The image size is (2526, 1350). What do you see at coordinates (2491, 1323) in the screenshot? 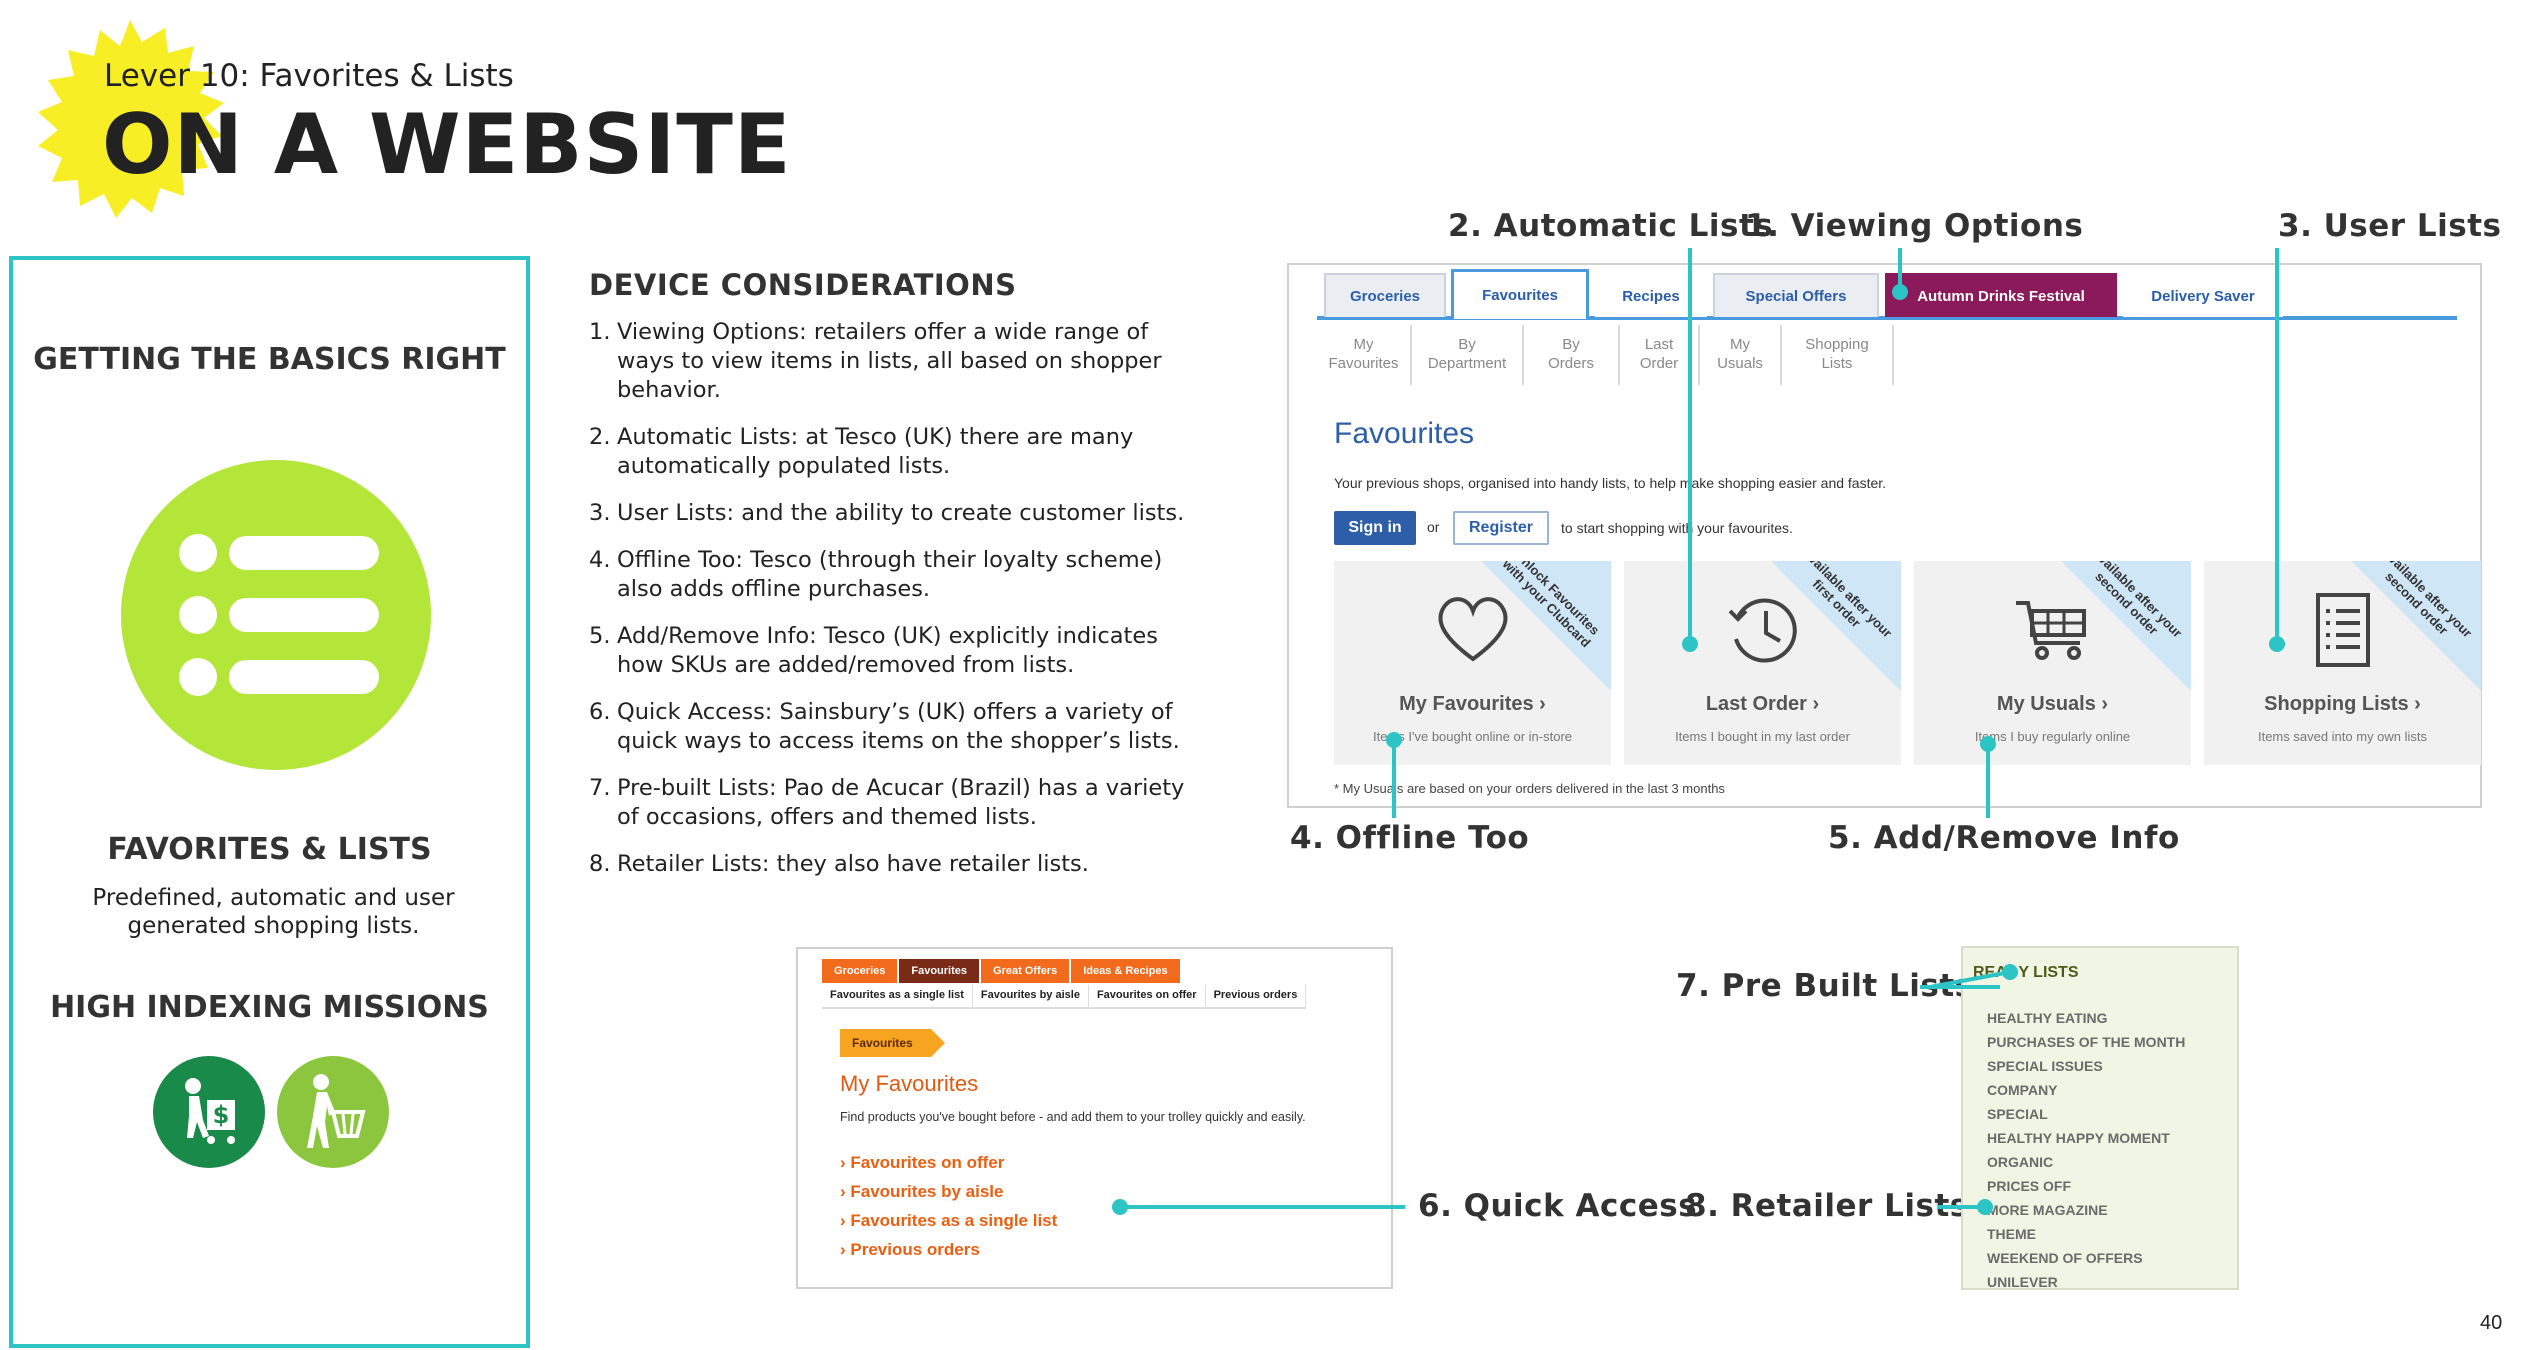
I see `page-number: 40` at bounding box center [2491, 1323].